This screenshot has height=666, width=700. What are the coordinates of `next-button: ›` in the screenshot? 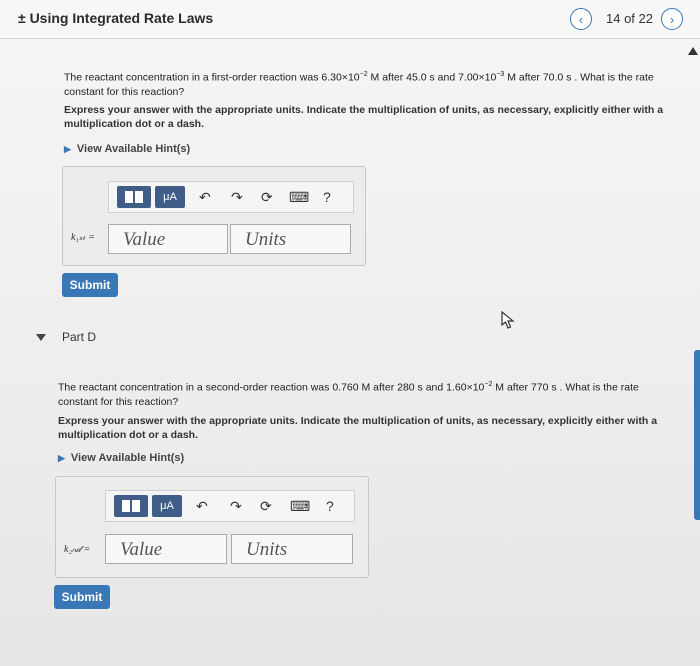 It's located at (672, 19).